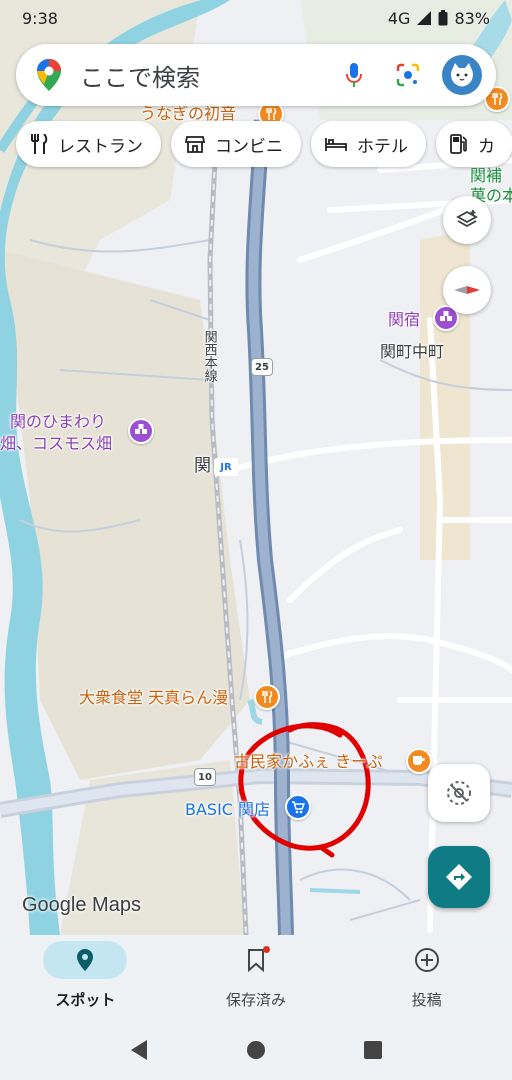 This screenshot has width=512, height=1080. I want to click on bottom-navigation: スポット 保存済み 投稿, so click(256, 977).